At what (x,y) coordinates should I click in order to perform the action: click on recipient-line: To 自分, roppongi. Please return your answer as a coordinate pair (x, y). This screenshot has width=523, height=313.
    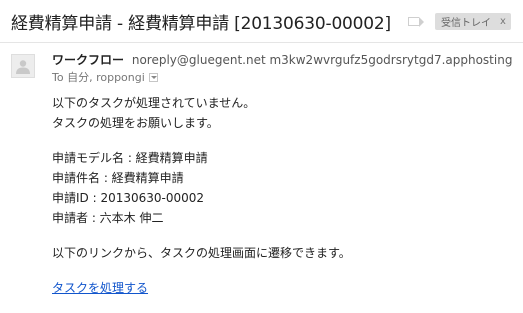
    Looking at the image, I should click on (105, 77).